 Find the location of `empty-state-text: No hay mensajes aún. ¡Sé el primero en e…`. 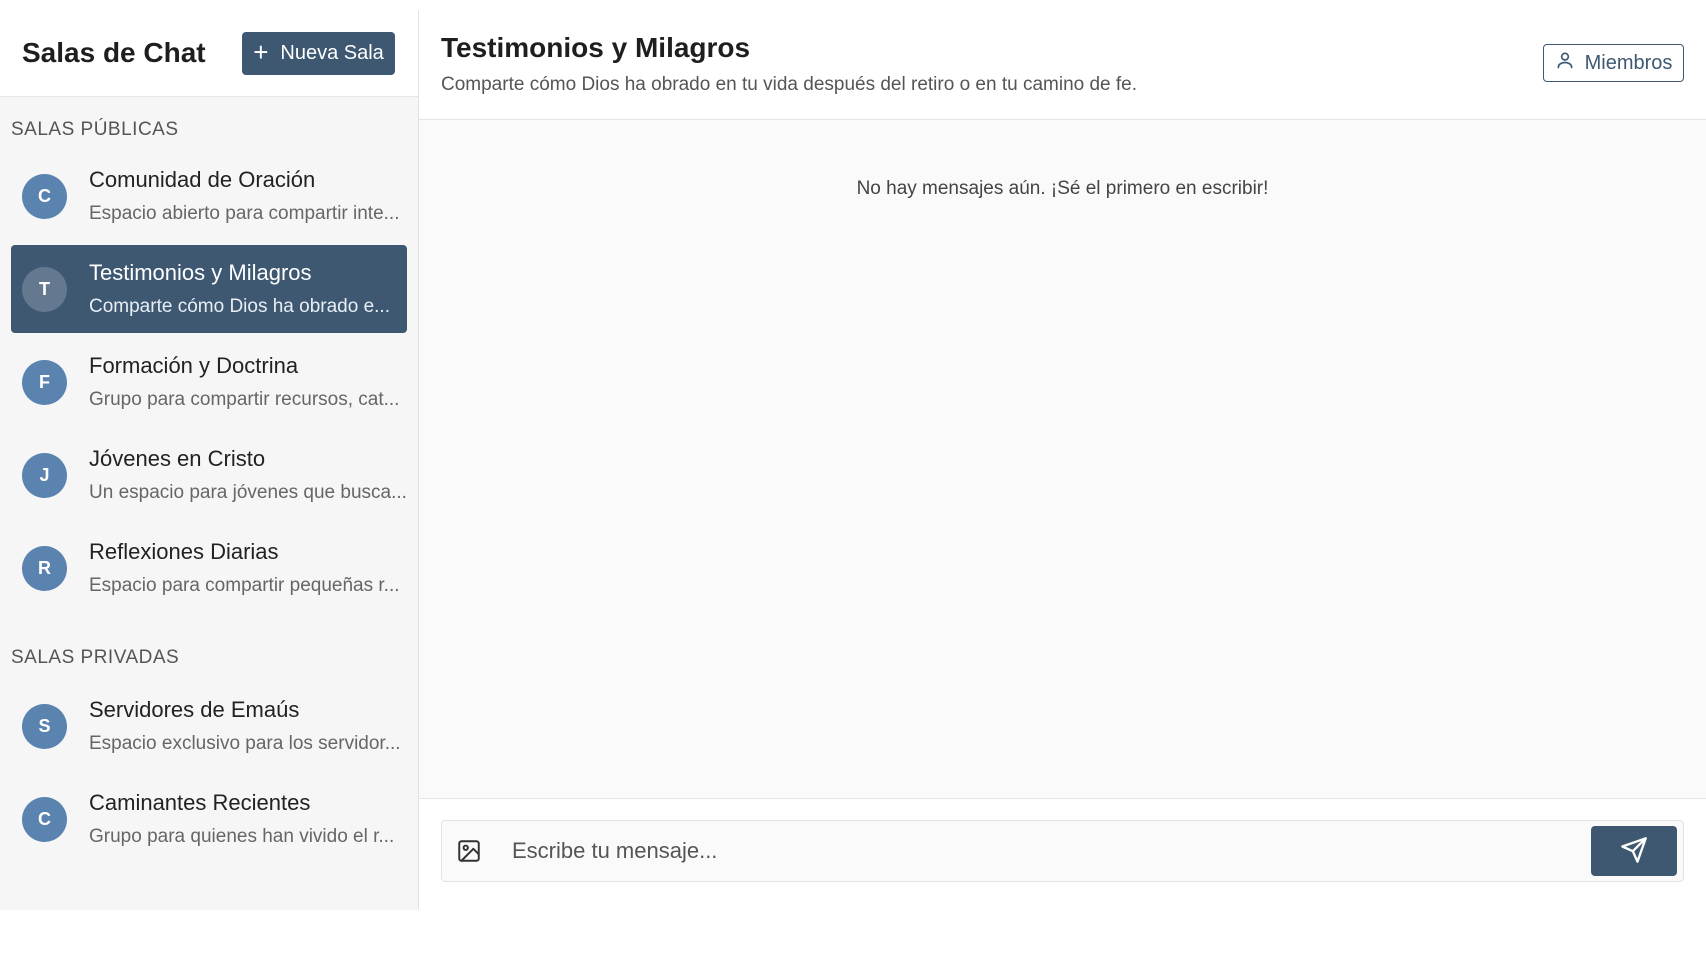

empty-state-text: No hay mensajes aún. ¡Sé el primero en e… is located at coordinates (1062, 188).